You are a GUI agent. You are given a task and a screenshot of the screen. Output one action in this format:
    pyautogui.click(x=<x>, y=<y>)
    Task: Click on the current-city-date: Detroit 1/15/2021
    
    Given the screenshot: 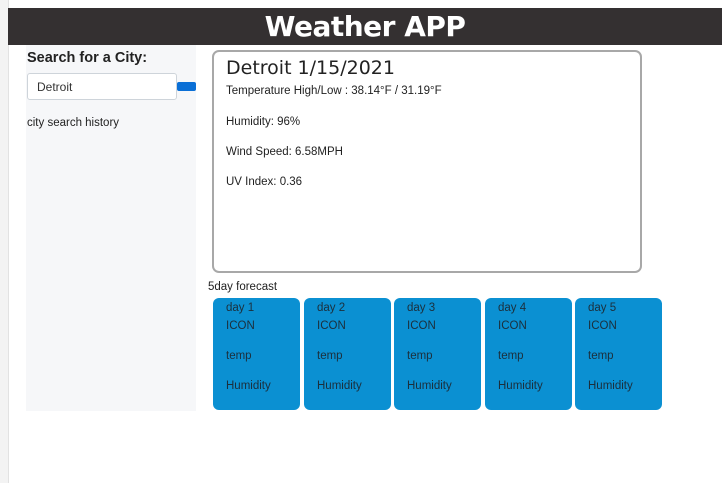 What is the action you would take?
    pyautogui.click(x=310, y=68)
    